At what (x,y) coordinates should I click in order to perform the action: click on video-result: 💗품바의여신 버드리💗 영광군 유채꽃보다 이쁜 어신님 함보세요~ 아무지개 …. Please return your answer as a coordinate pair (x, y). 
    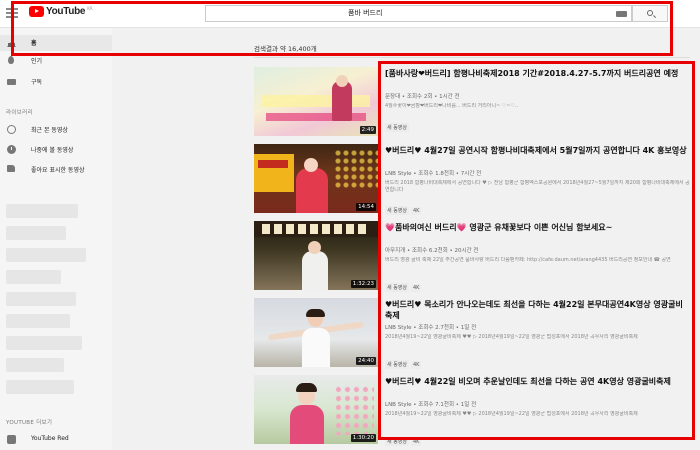
    Looking at the image, I should click on (537, 257).